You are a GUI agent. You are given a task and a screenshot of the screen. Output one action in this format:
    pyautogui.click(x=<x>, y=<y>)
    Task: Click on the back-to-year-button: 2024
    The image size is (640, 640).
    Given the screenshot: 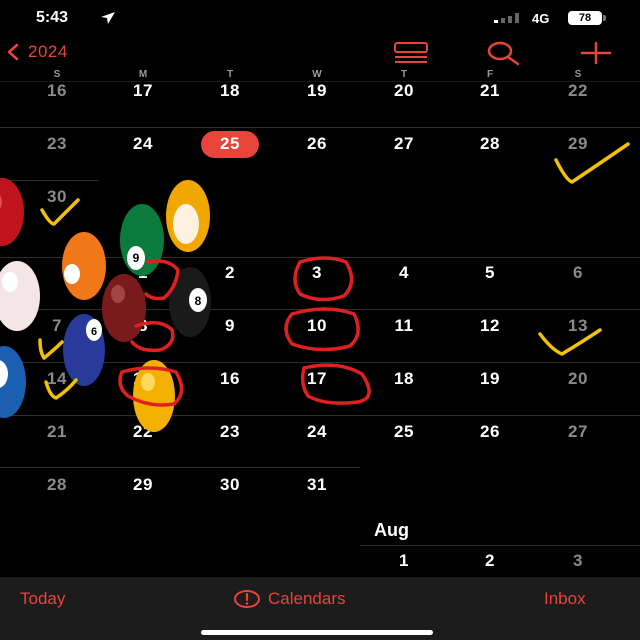 What is the action you would take?
    pyautogui.click(x=37, y=52)
    